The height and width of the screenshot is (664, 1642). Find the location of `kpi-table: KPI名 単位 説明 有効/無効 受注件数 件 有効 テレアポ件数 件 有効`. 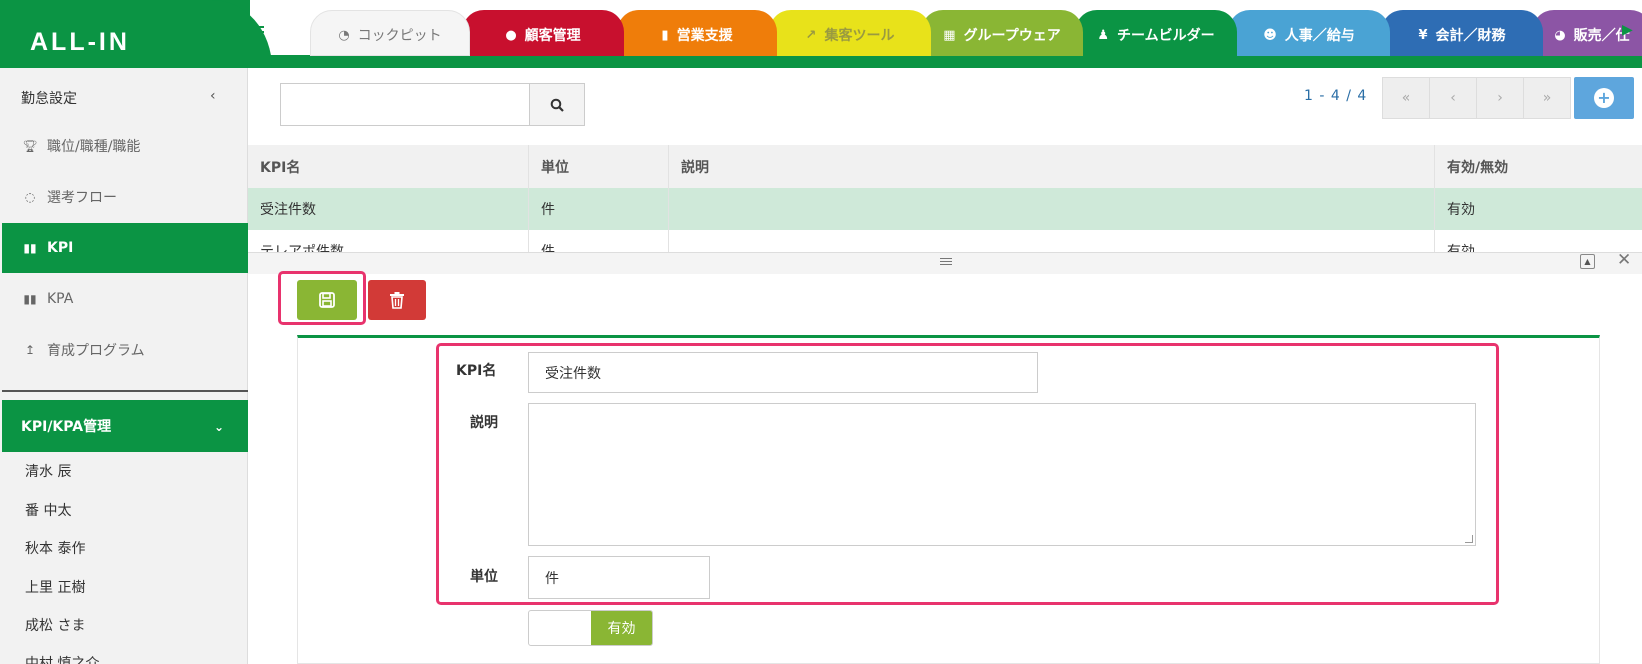

kpi-table: KPI名 単位 説明 有効/無効 受注件数 件 有効 テレアポ件数 件 有効 is located at coordinates (945, 198).